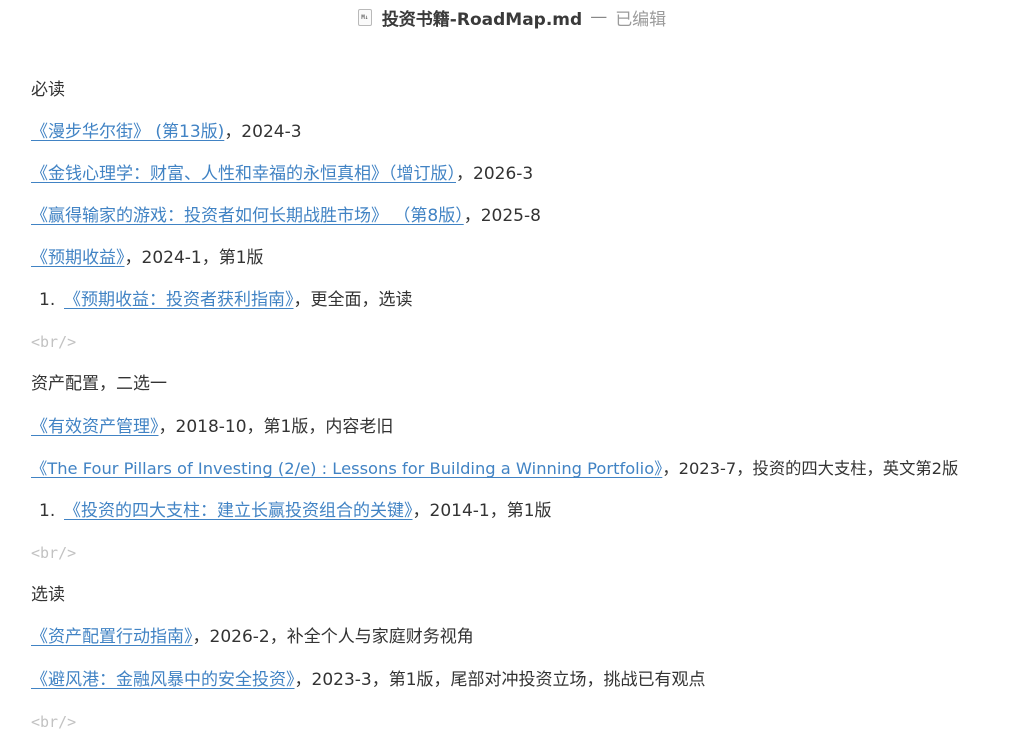 This screenshot has height=747, width=1024. What do you see at coordinates (276, 427) in the screenshot?
I see `book-note: ，2018-10，第1版，内容老旧` at bounding box center [276, 427].